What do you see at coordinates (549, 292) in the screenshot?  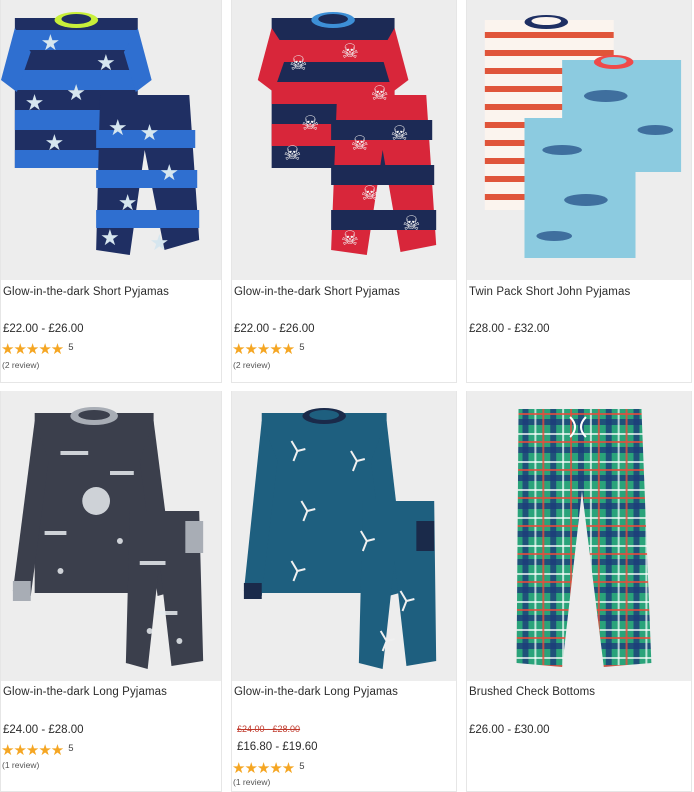 I see `product-title: Twin Pack Short John Pyjamas` at bounding box center [549, 292].